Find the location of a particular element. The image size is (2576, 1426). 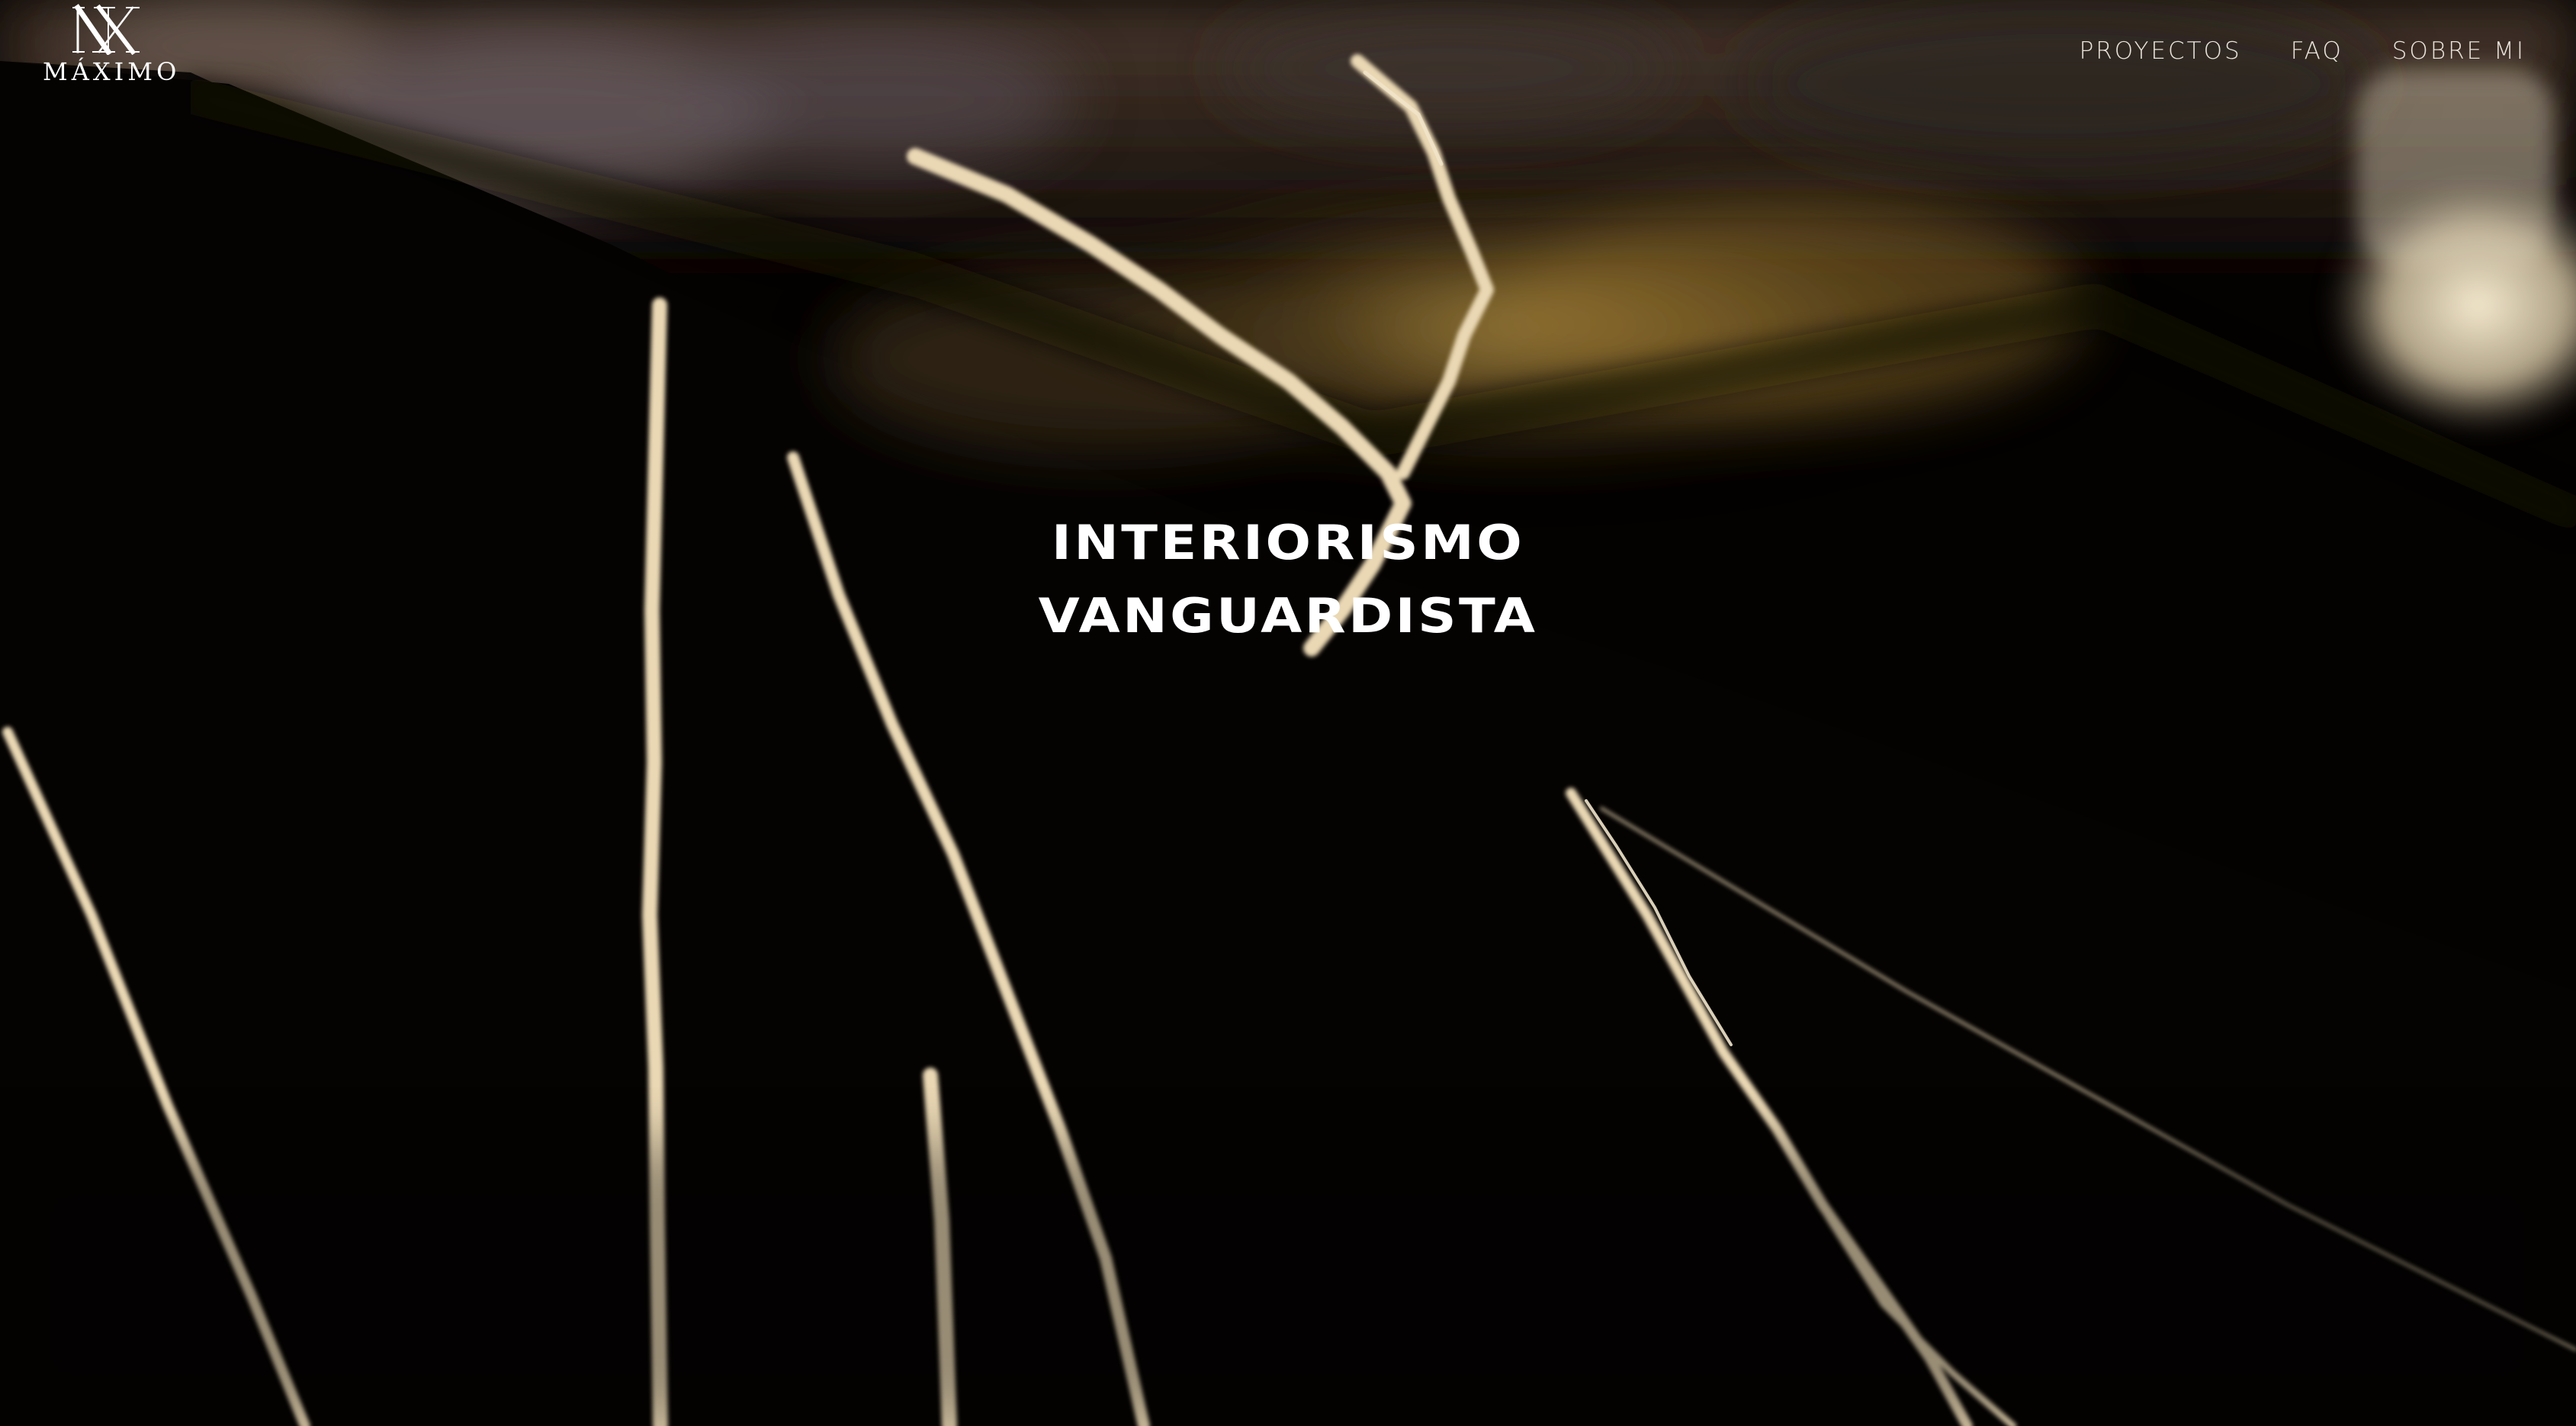

logo-link: MÁXIMO is located at coordinates (112, 45).